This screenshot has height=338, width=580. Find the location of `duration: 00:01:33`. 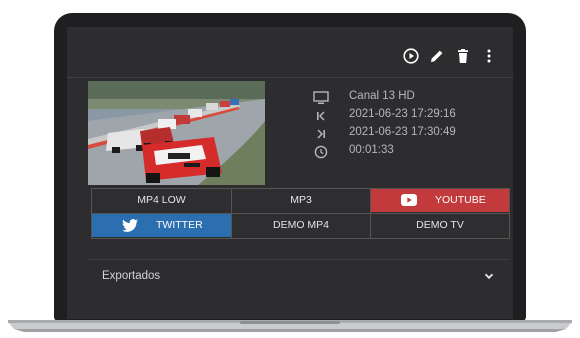

duration: 00:01:33 is located at coordinates (371, 150).